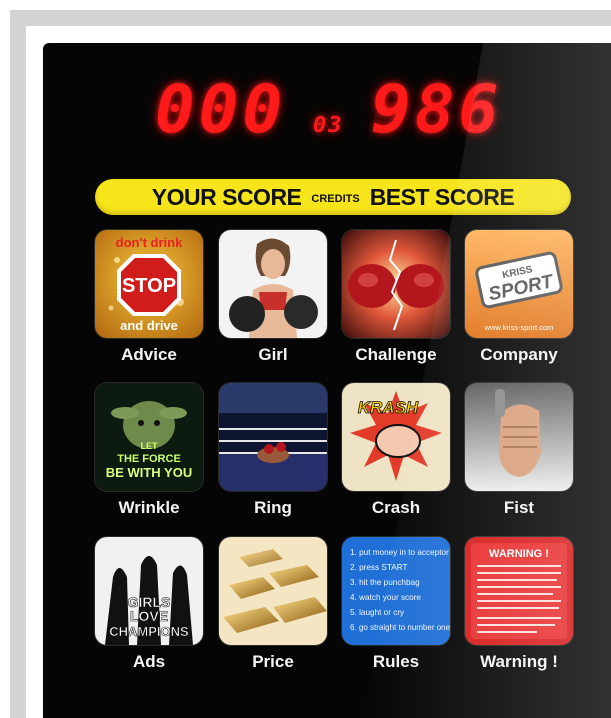 The image size is (611, 718). I want to click on advice-icon: STOP don't drink and drive, so click(149, 284).